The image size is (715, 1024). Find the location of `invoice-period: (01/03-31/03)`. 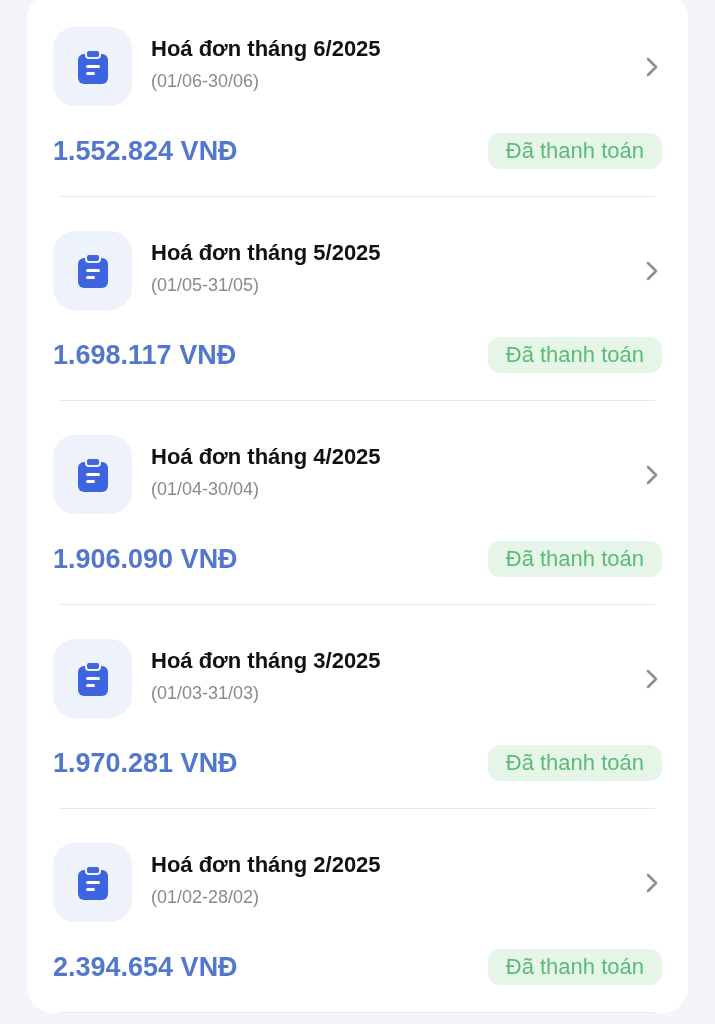

invoice-period: (01/03-31/03) is located at coordinates (206, 692).